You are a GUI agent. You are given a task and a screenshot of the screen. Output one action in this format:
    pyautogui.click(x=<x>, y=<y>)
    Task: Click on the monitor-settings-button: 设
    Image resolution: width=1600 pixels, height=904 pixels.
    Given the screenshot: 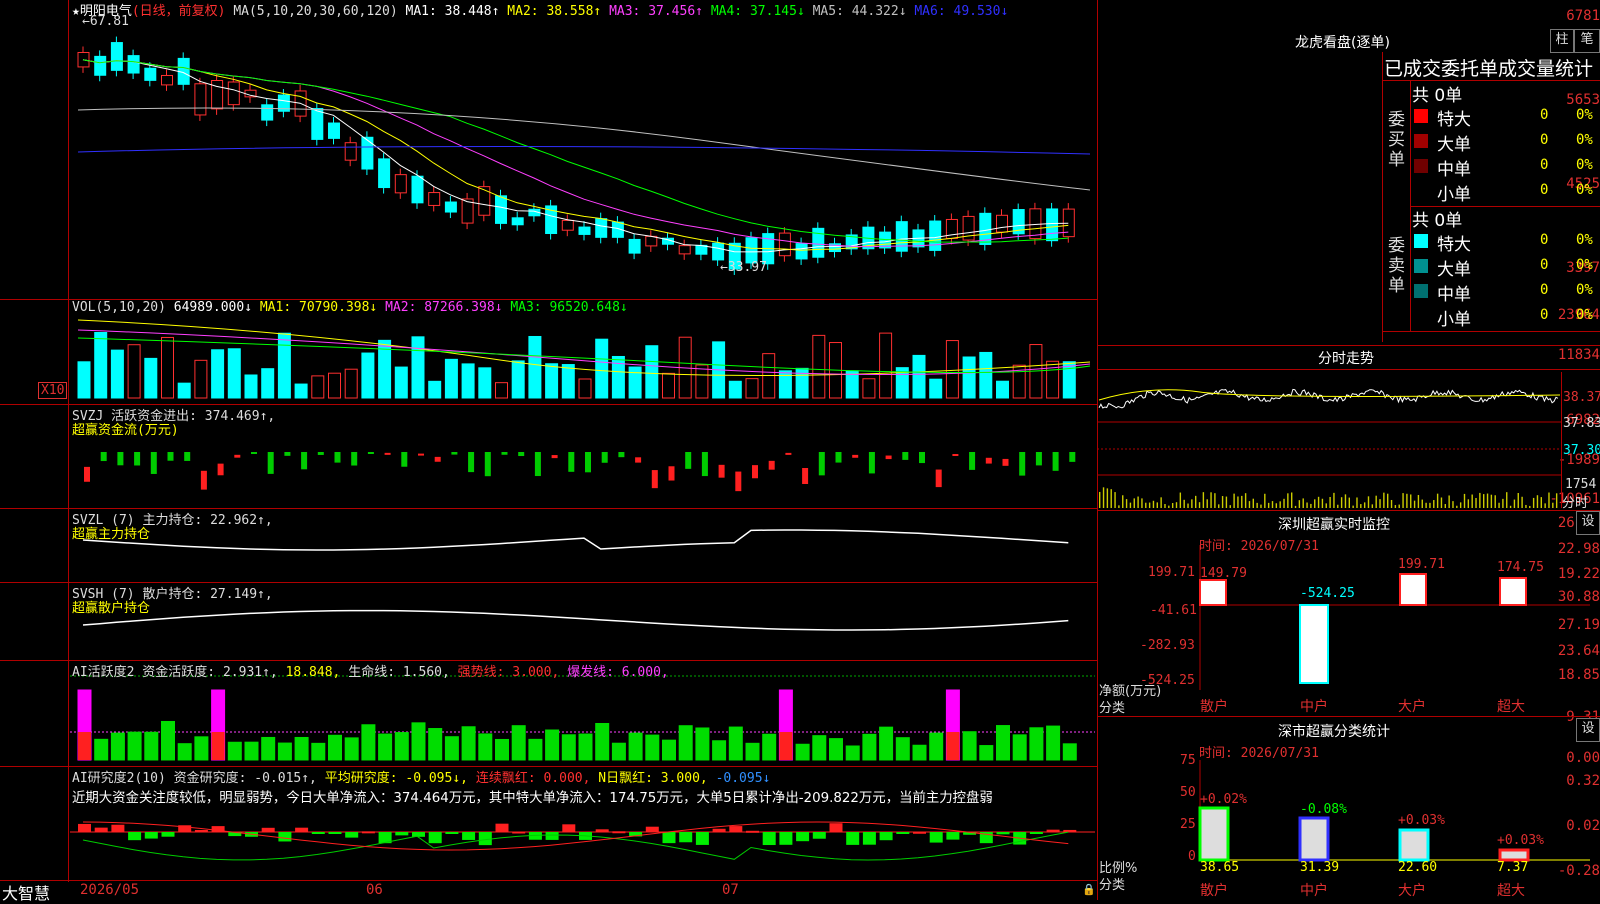 What is the action you would take?
    pyautogui.click(x=1588, y=523)
    